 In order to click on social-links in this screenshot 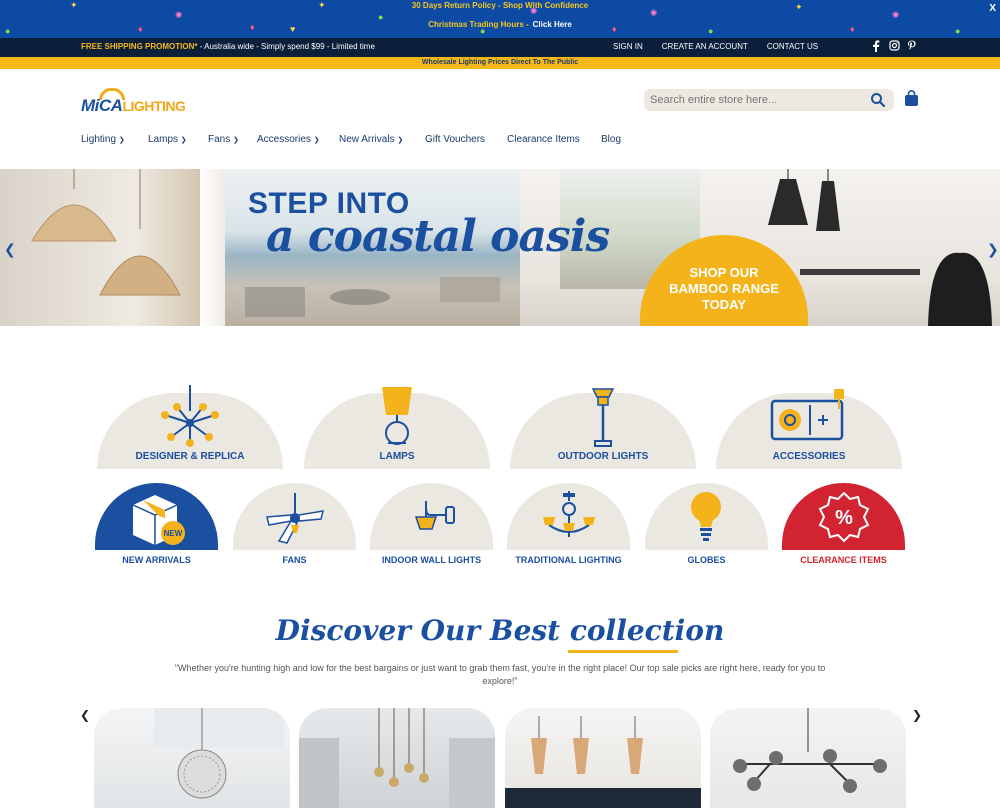, I will do `click(894, 47)`.